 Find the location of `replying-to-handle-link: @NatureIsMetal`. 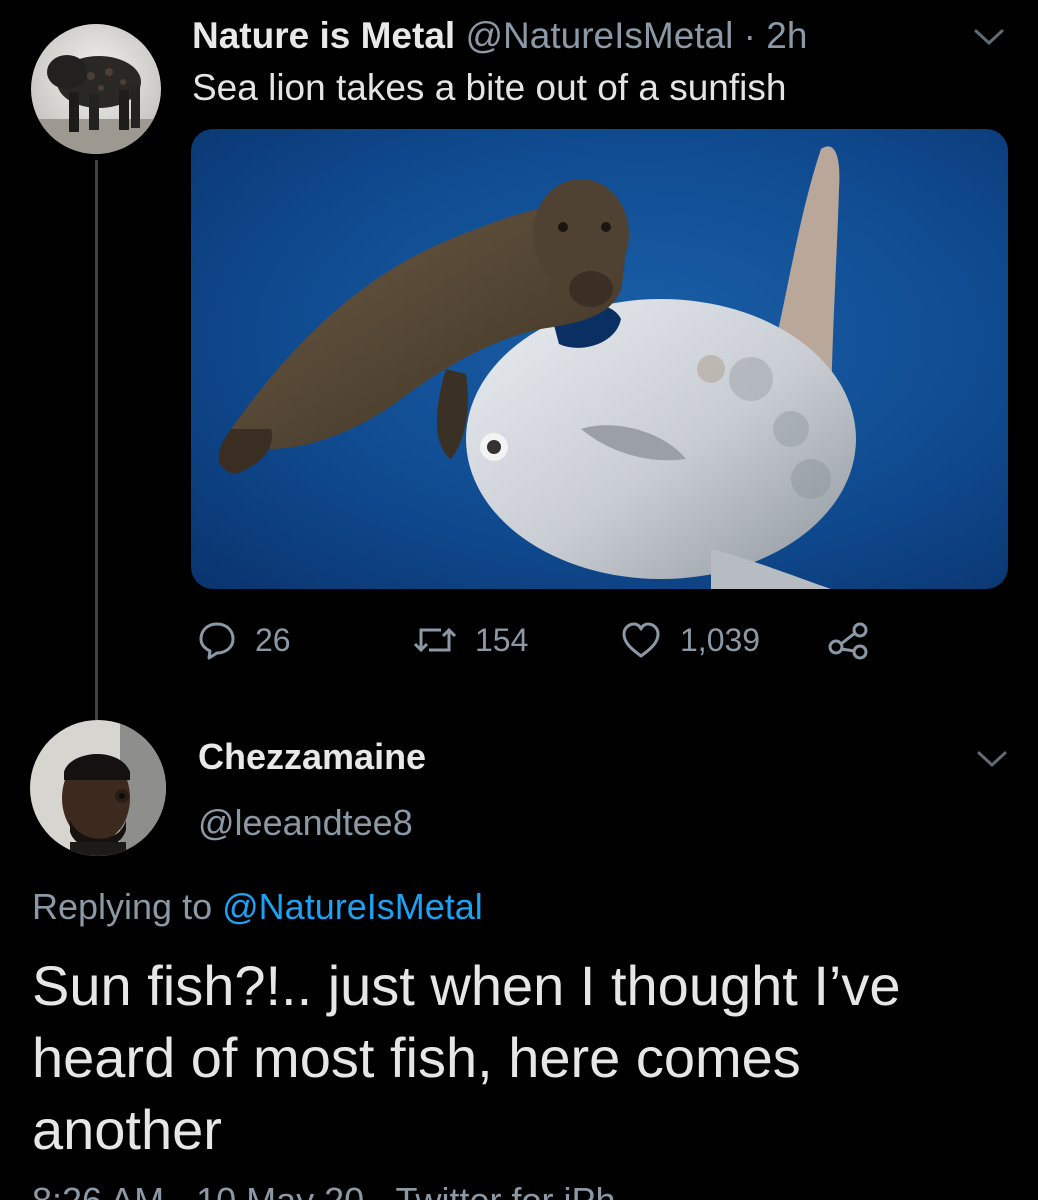

replying-to-handle-link: @NatureIsMetal is located at coordinates (352, 906).